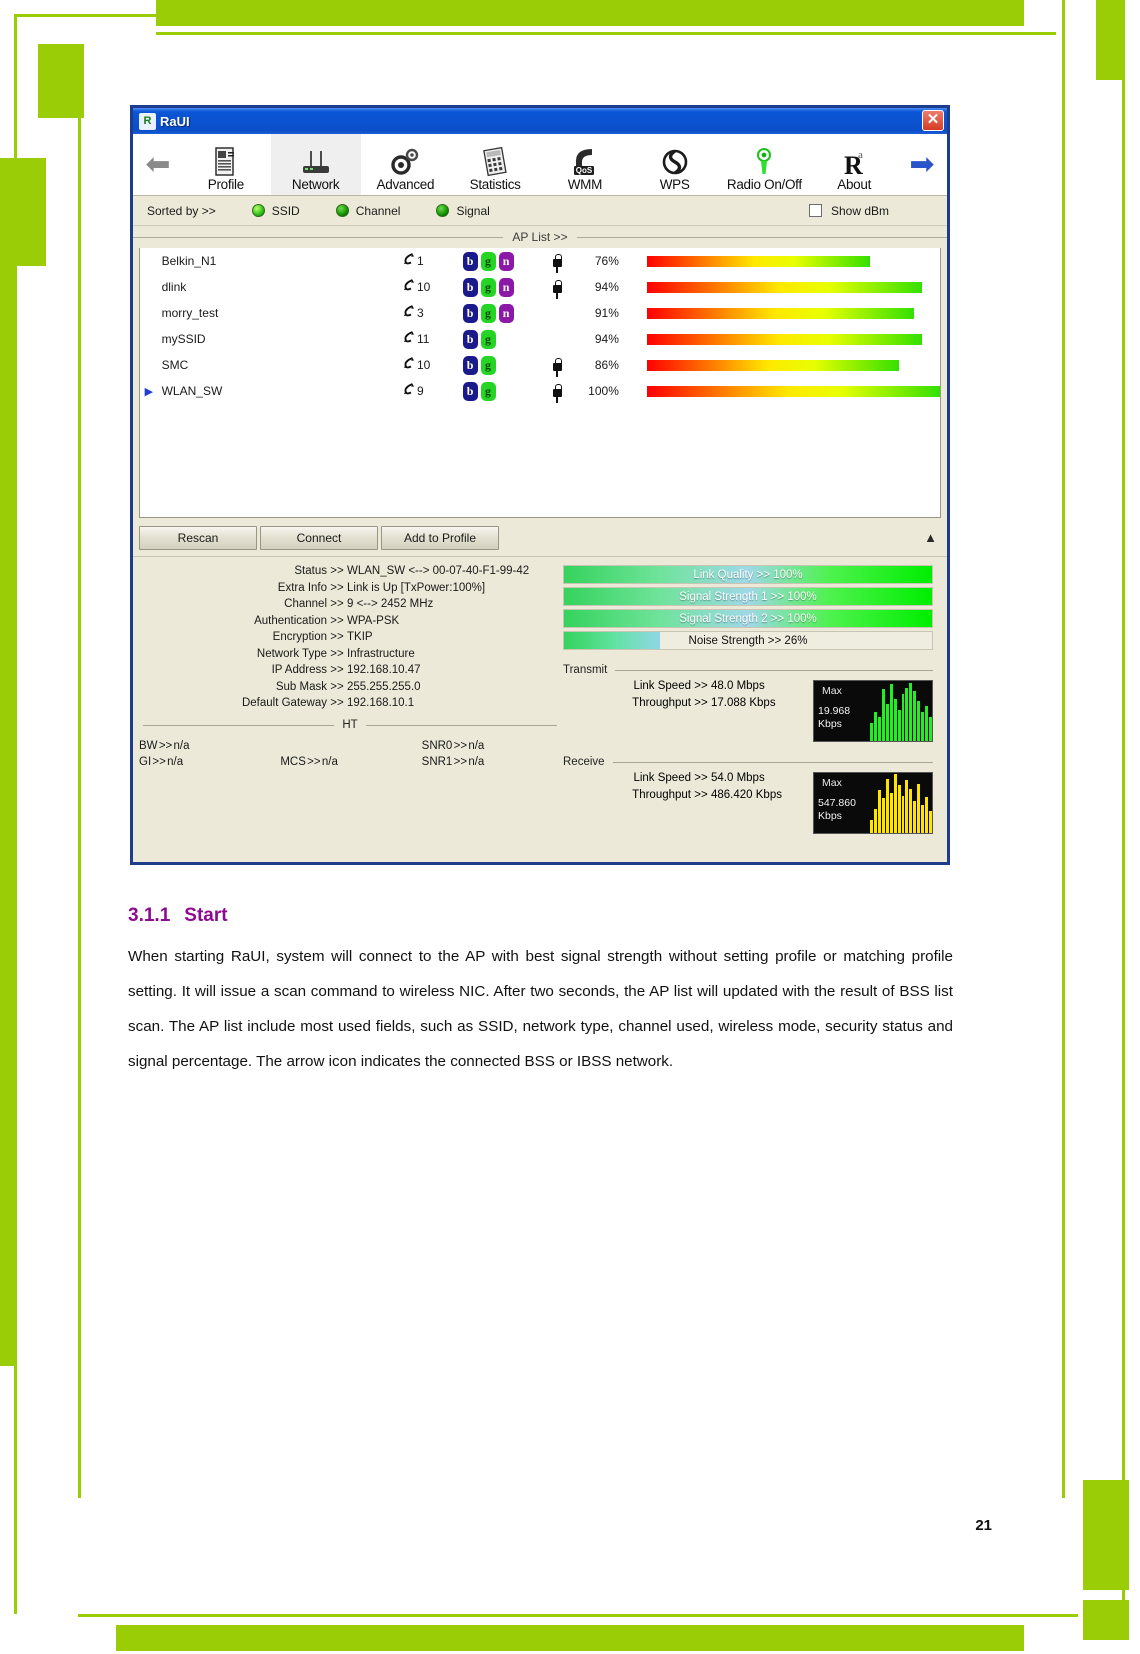 The width and height of the screenshot is (1140, 1654). Describe the element at coordinates (832, 783) in the screenshot. I see `receive-max-label: Max` at that location.